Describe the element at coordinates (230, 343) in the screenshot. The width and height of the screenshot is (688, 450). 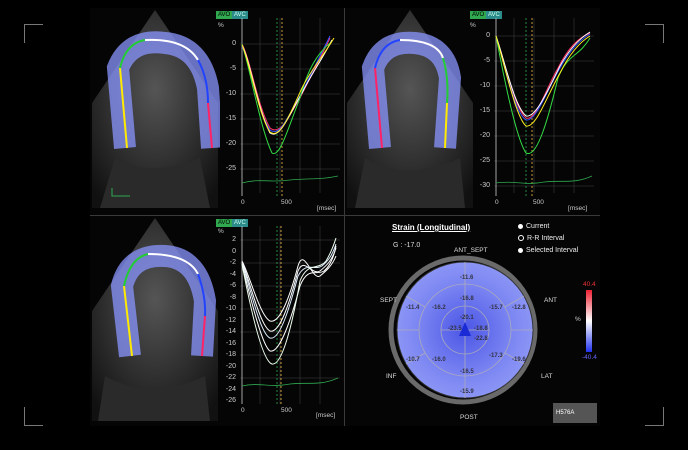
I see `y-tick: -16` at that location.